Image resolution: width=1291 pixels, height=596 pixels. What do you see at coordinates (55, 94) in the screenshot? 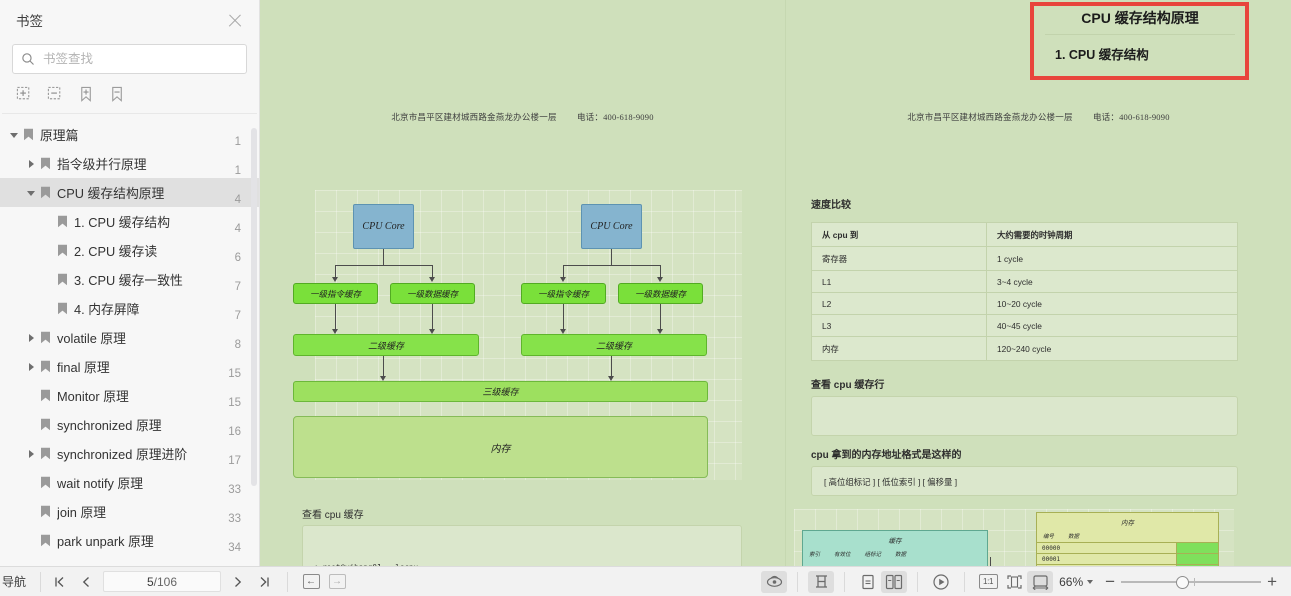
I see `collapse-all-icon` at bounding box center [55, 94].